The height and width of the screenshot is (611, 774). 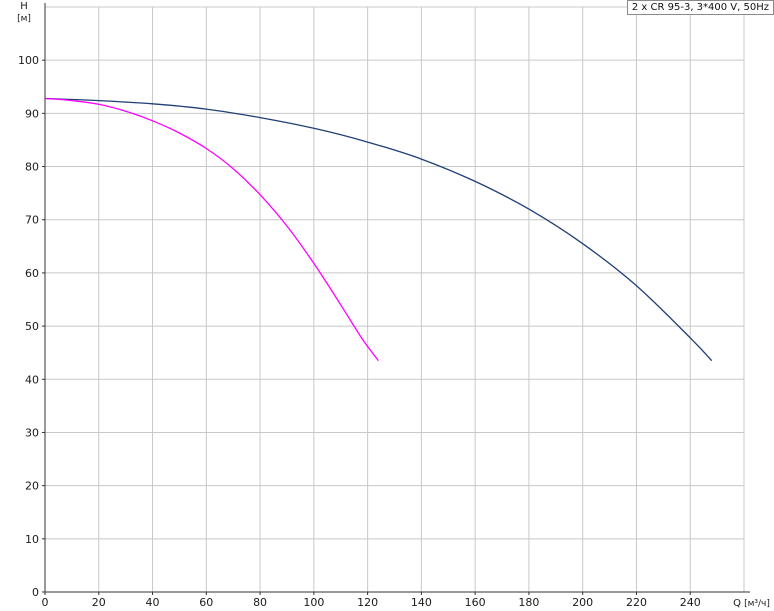 I want to click on x-tick-label: 20, so click(x=99, y=602).